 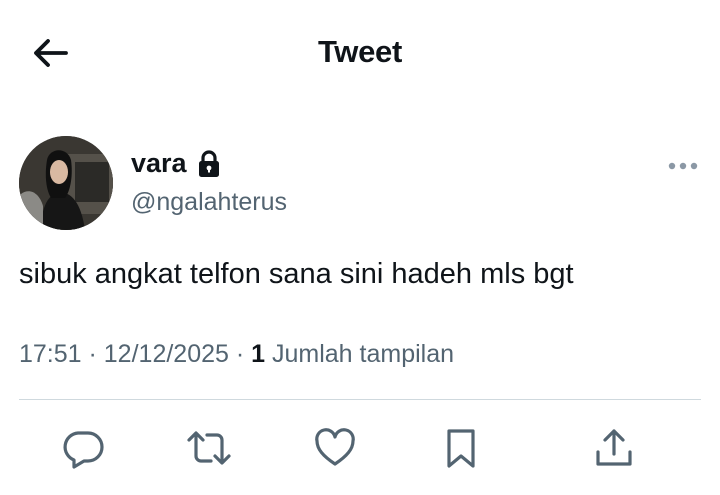 I want to click on page-title: Tweet, so click(x=360, y=51).